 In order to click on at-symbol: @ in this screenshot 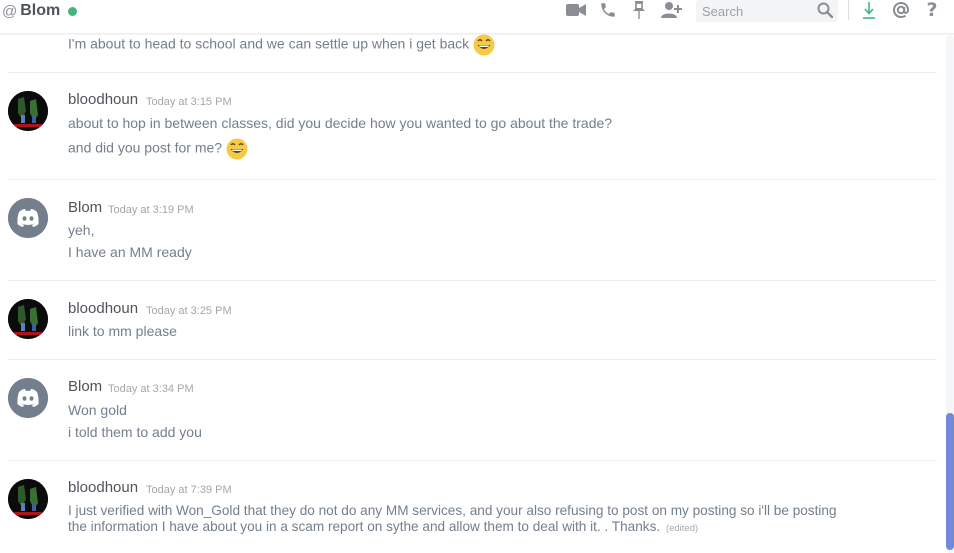, I will do `click(10, 11)`.